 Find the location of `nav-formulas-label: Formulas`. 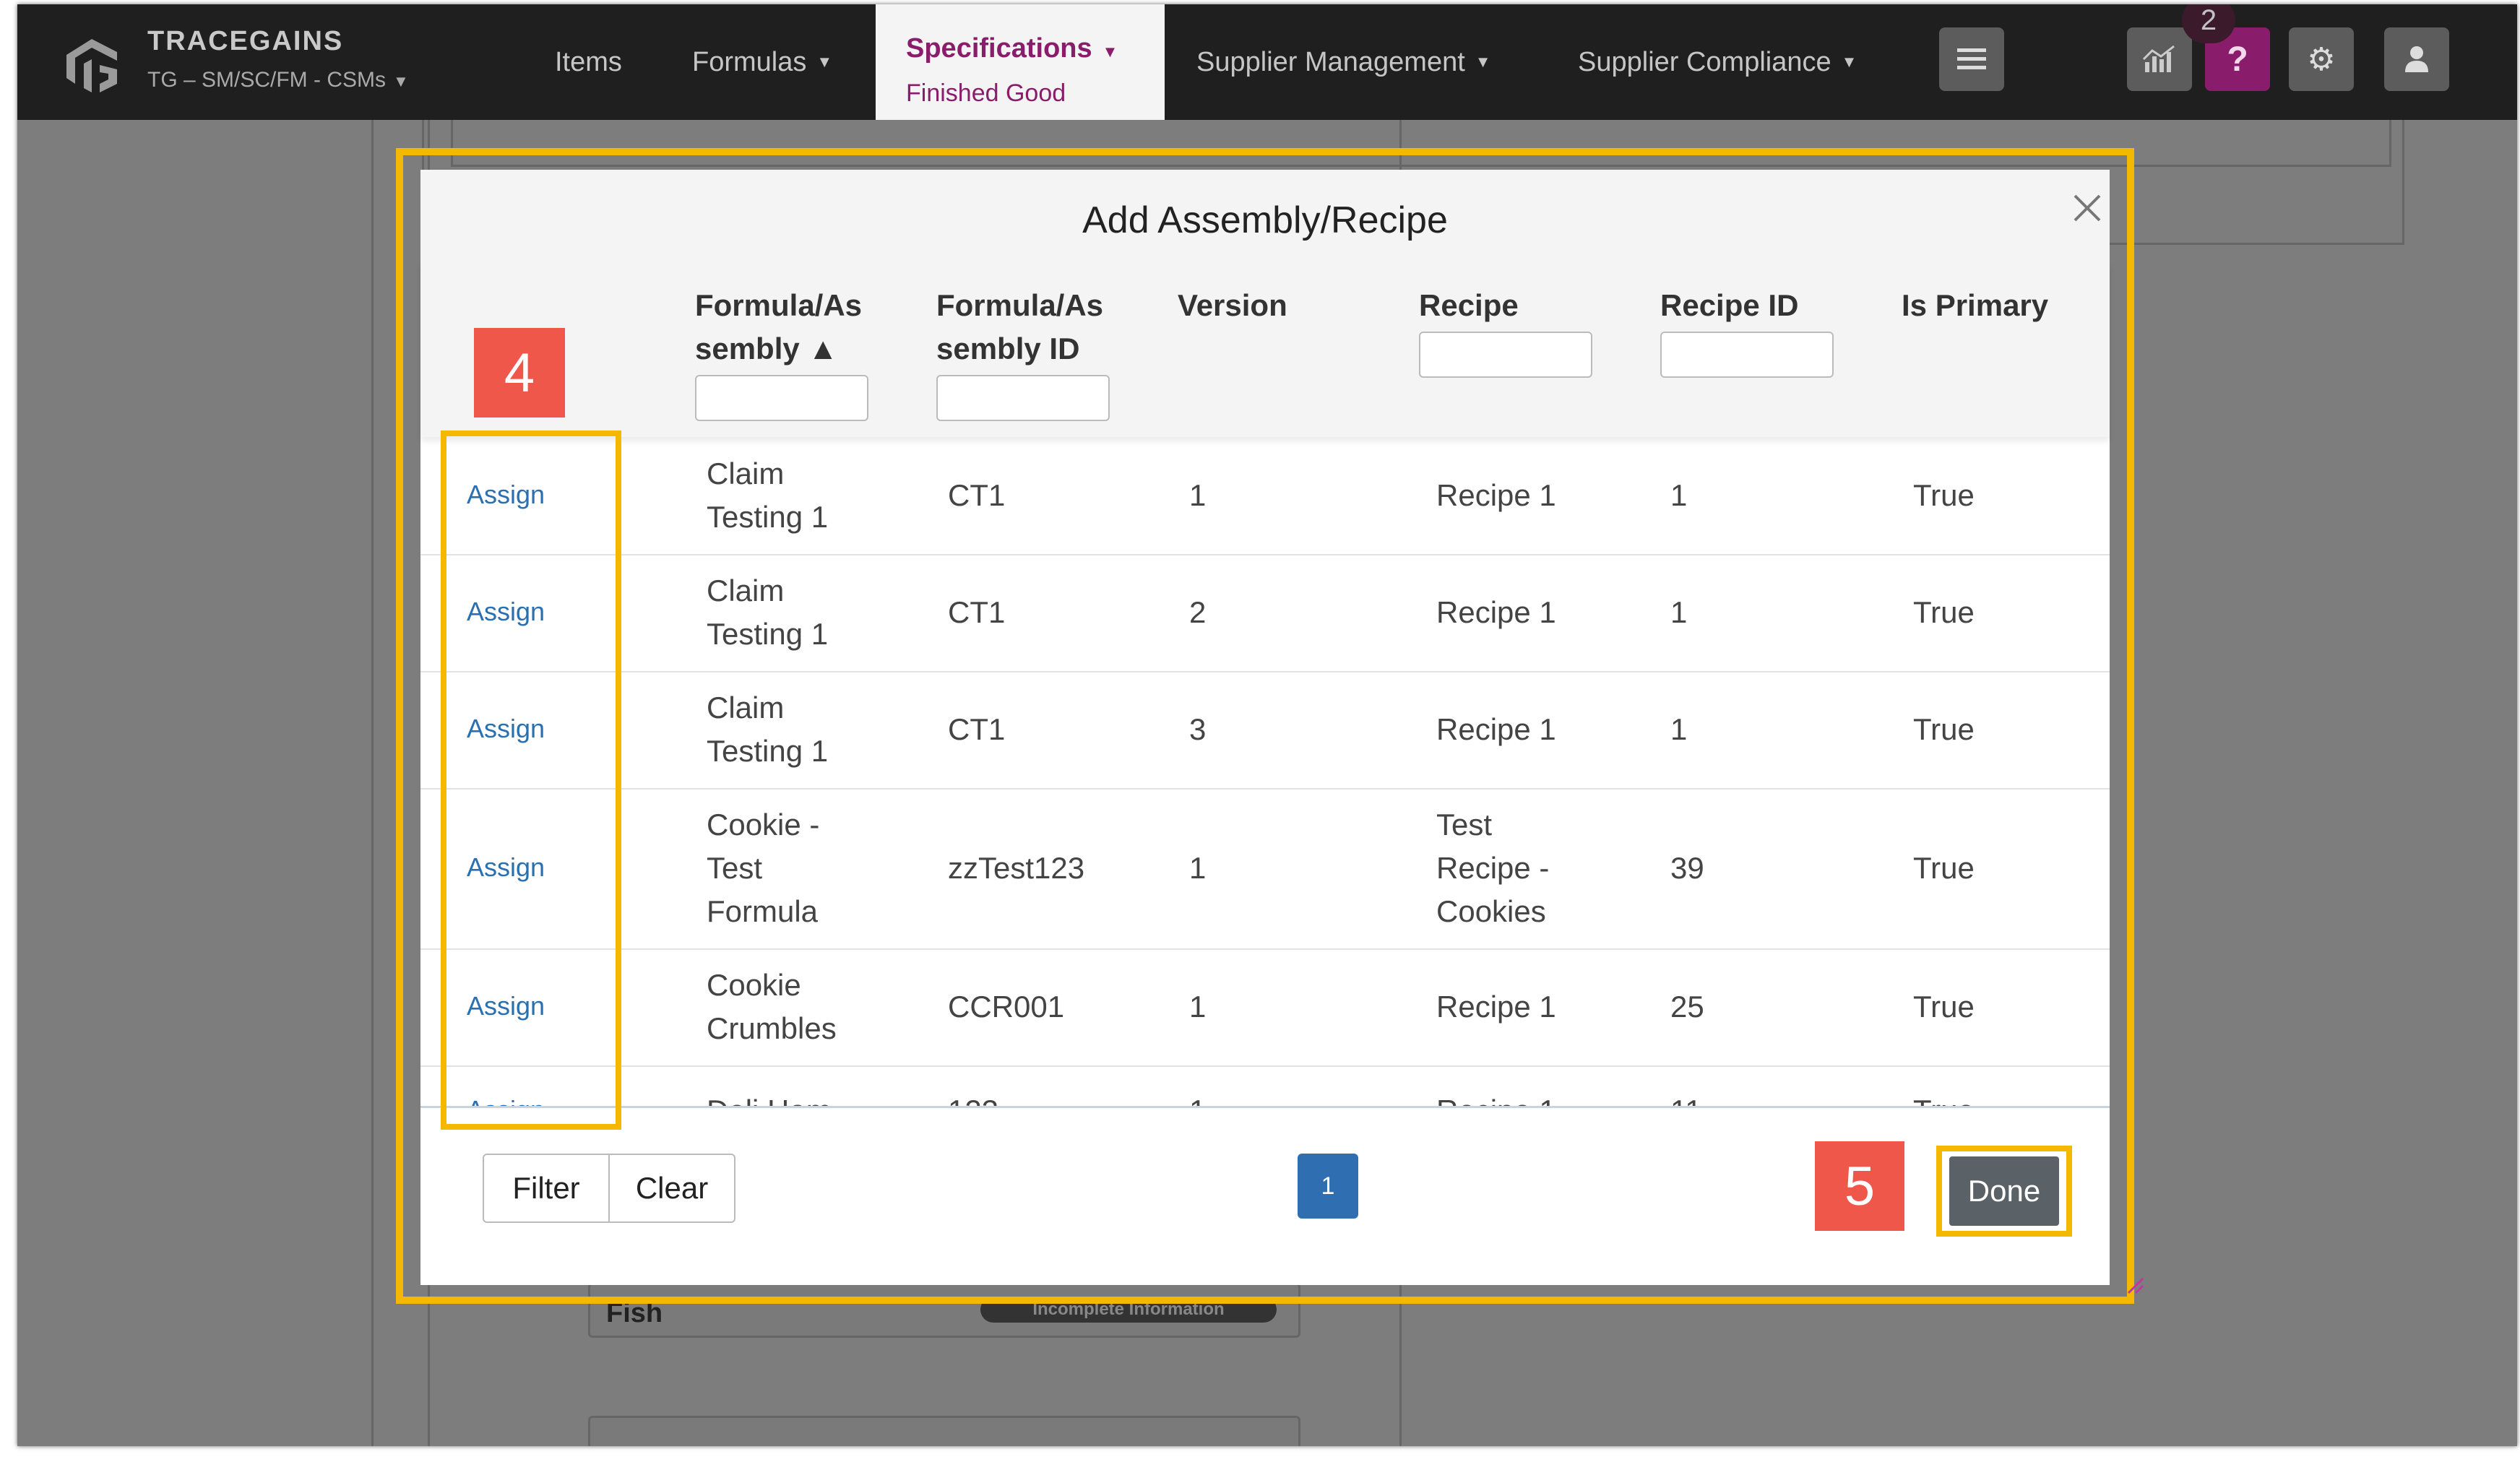

nav-formulas-label: Formulas is located at coordinates (750, 62).